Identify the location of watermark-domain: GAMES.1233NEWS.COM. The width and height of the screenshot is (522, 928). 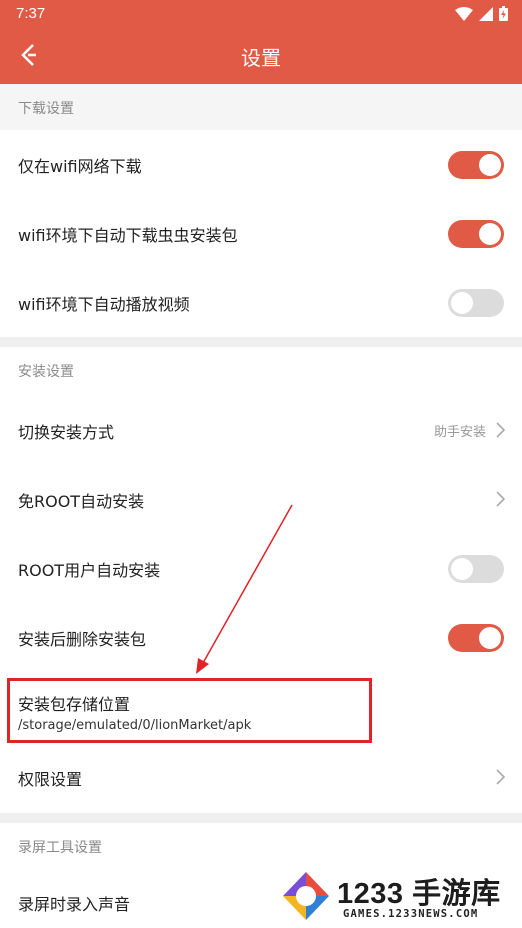
(411, 914).